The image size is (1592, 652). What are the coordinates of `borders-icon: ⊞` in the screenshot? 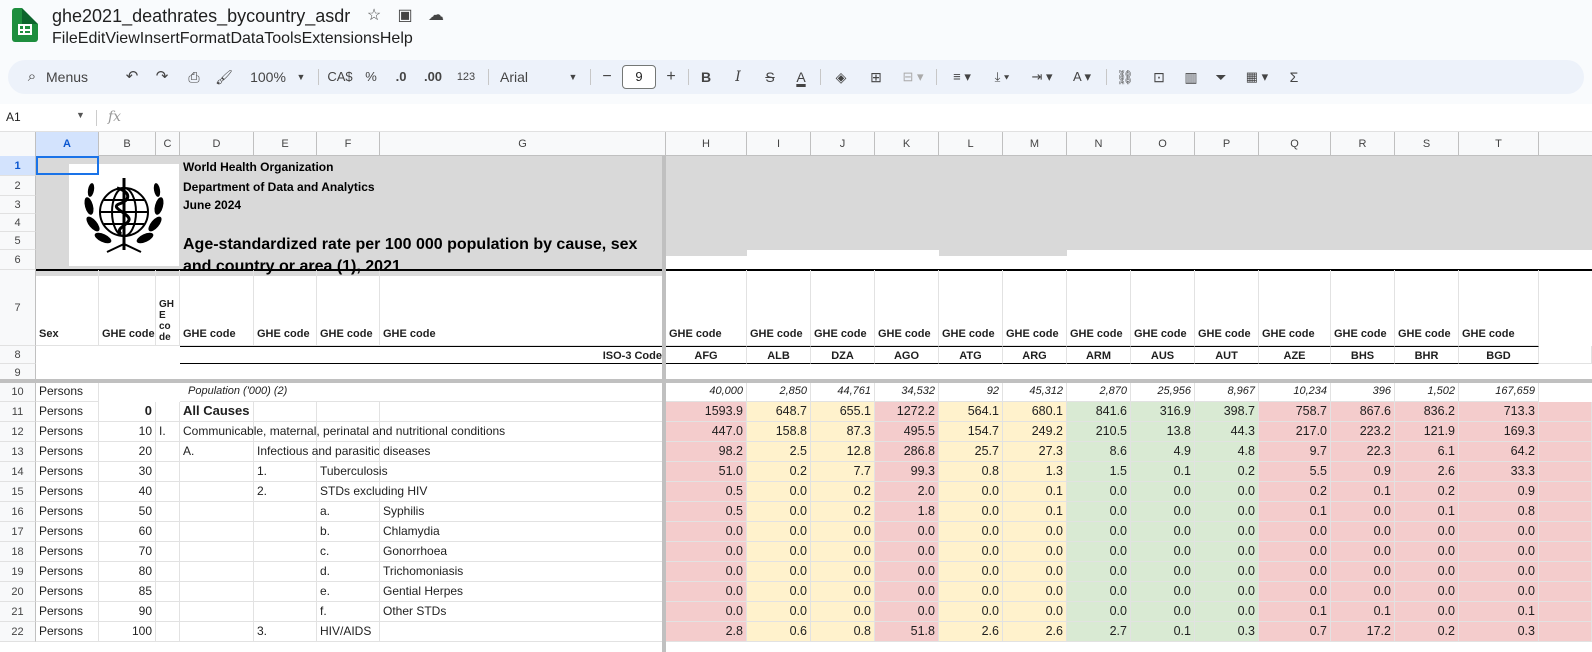 It's located at (876, 77).